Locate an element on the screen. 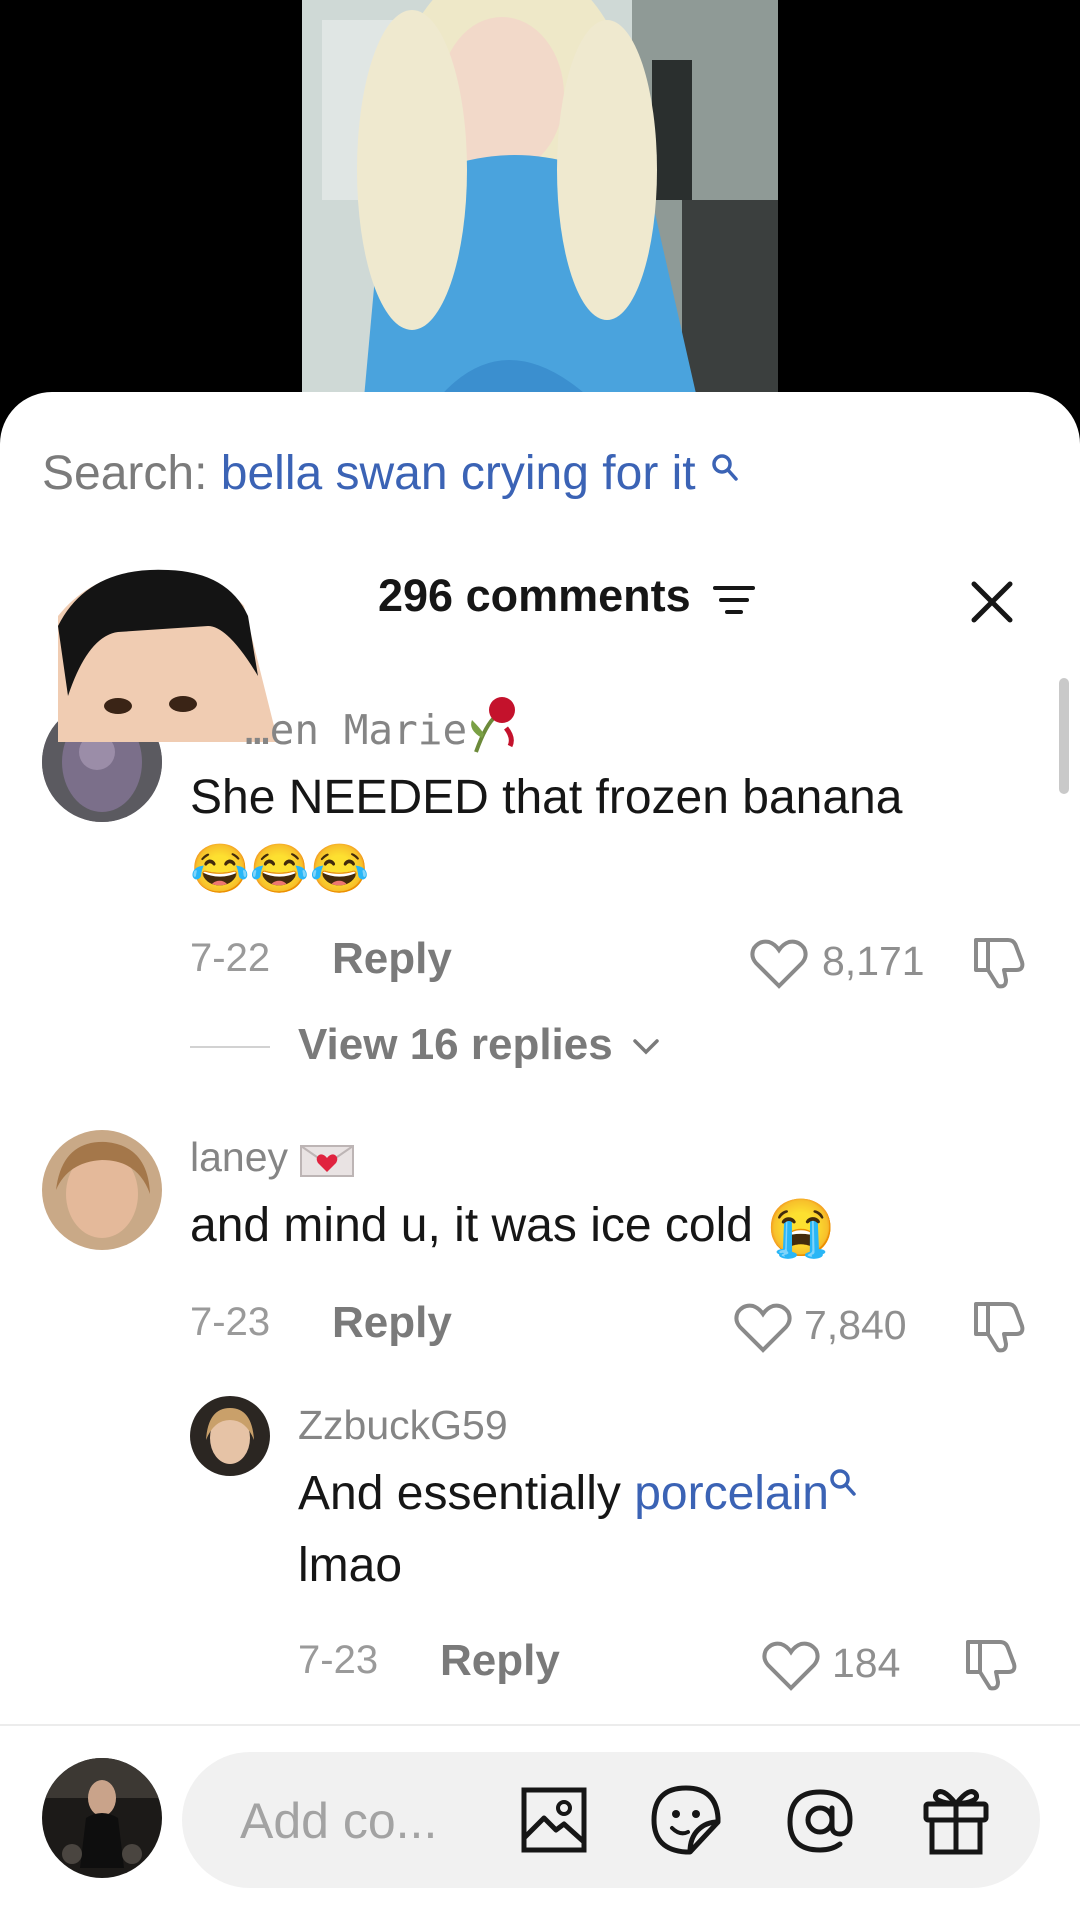 The height and width of the screenshot is (1920, 1080). username: …en Marie is located at coordinates (356, 730).